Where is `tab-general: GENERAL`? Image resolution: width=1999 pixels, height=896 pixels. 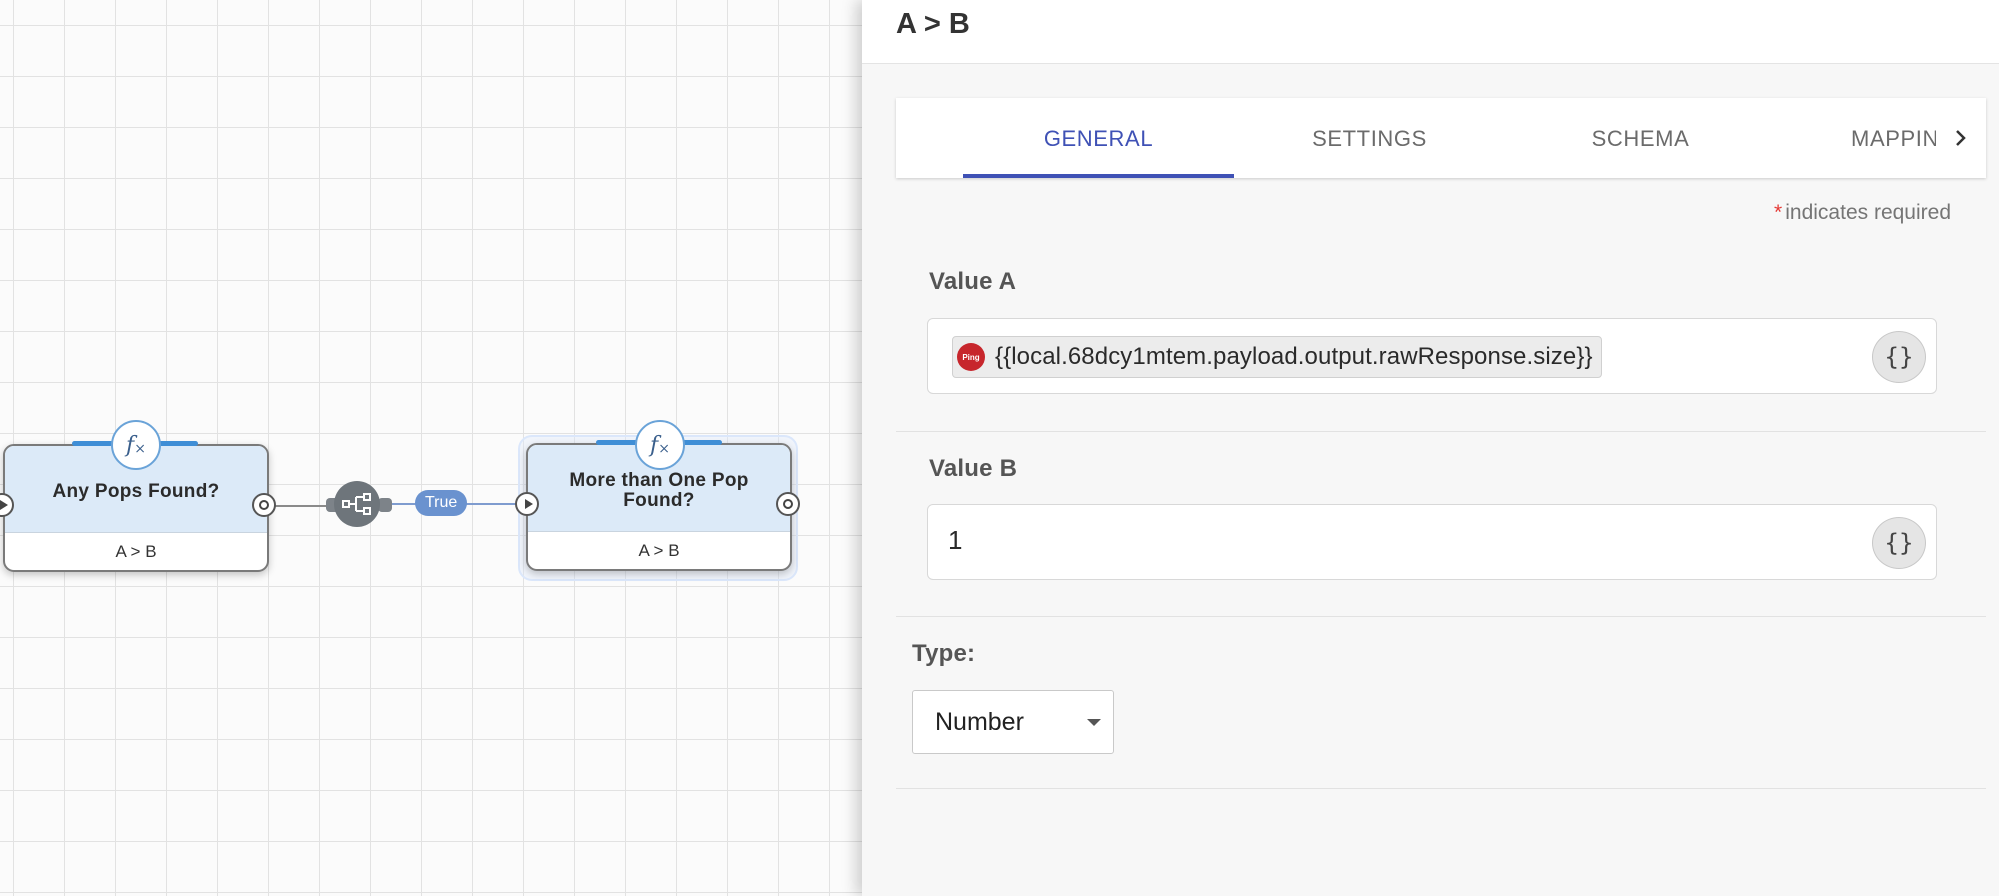
tab-general: GENERAL is located at coordinates (1098, 138).